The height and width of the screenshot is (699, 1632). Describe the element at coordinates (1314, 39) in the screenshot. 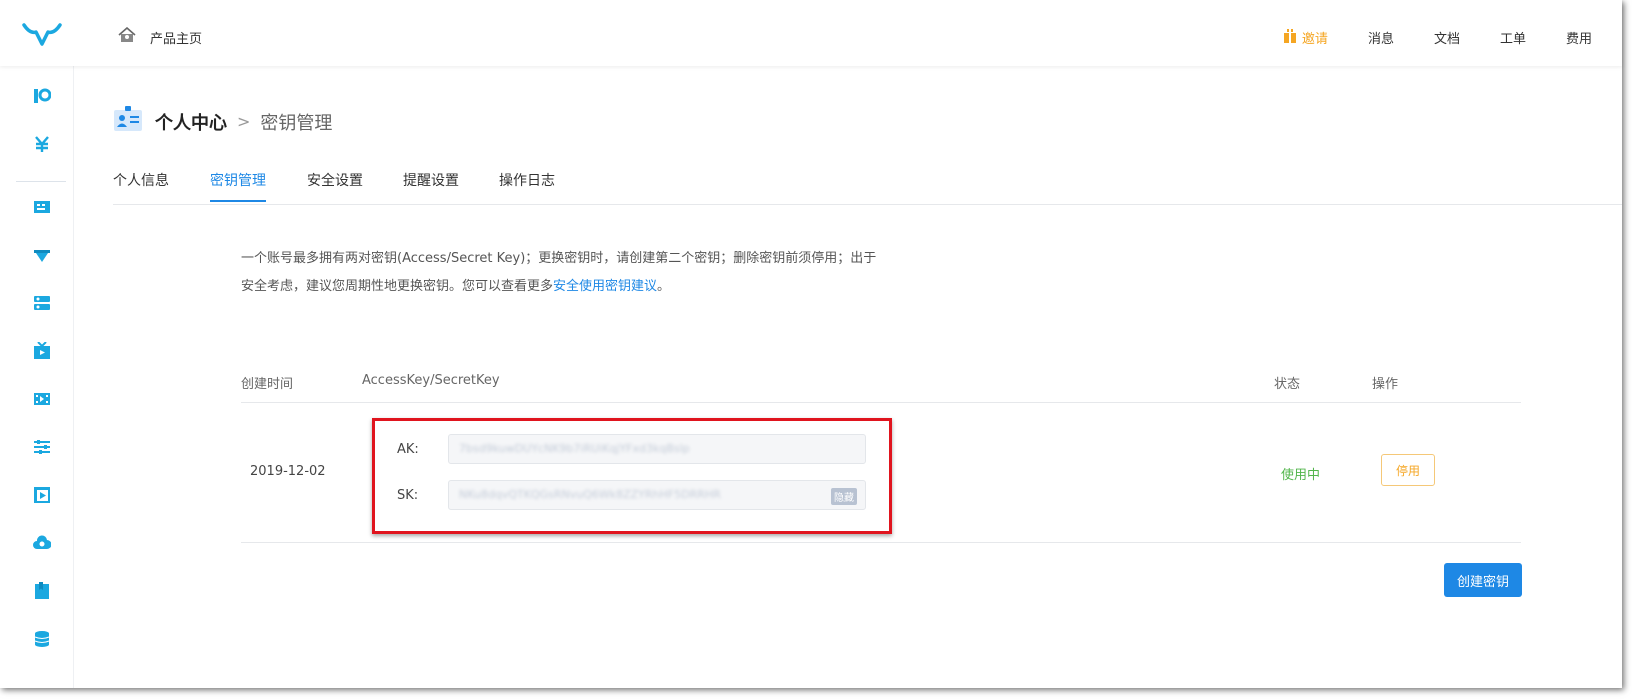

I see `nav-invite-label: 邀请` at that location.